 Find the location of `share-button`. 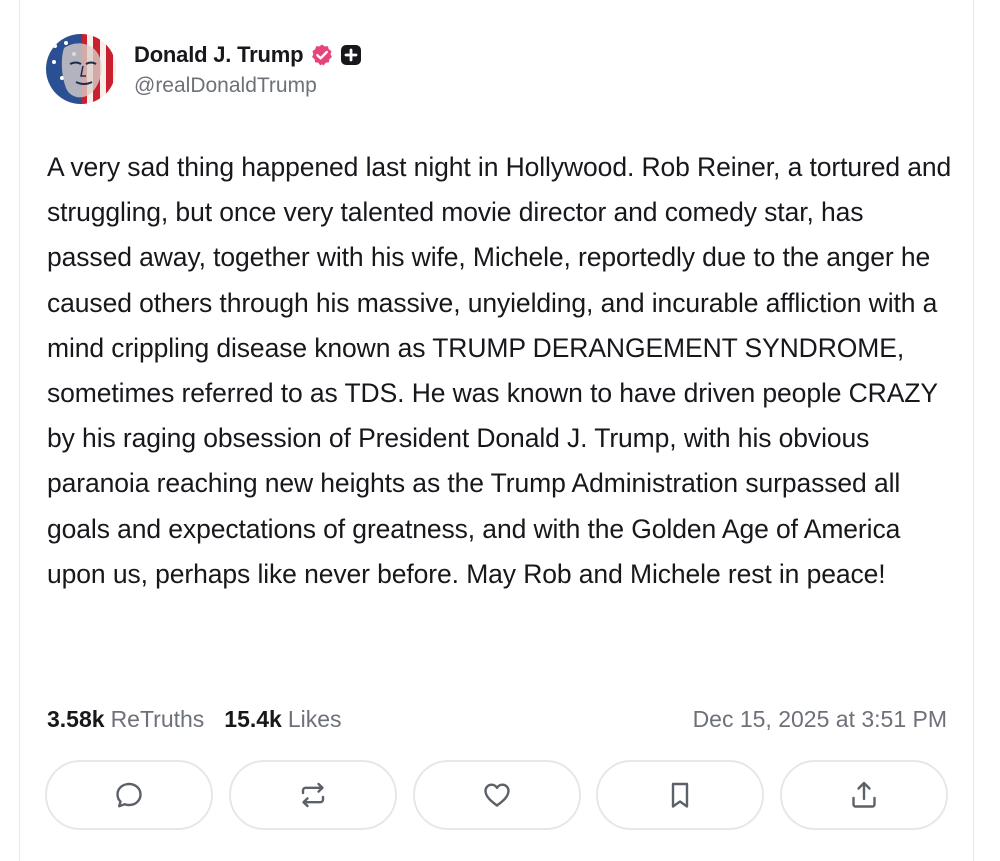

share-button is located at coordinates (864, 795).